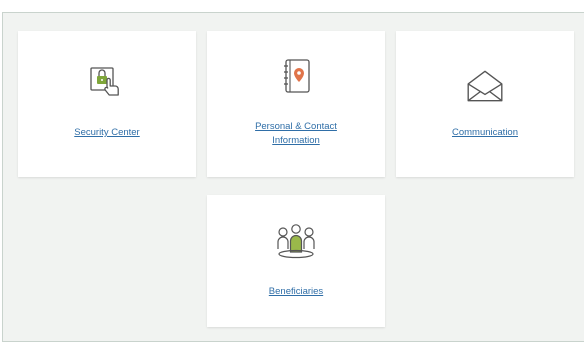 The width and height of the screenshot is (584, 342). I want to click on security-center-card: Security Center, so click(107, 104).